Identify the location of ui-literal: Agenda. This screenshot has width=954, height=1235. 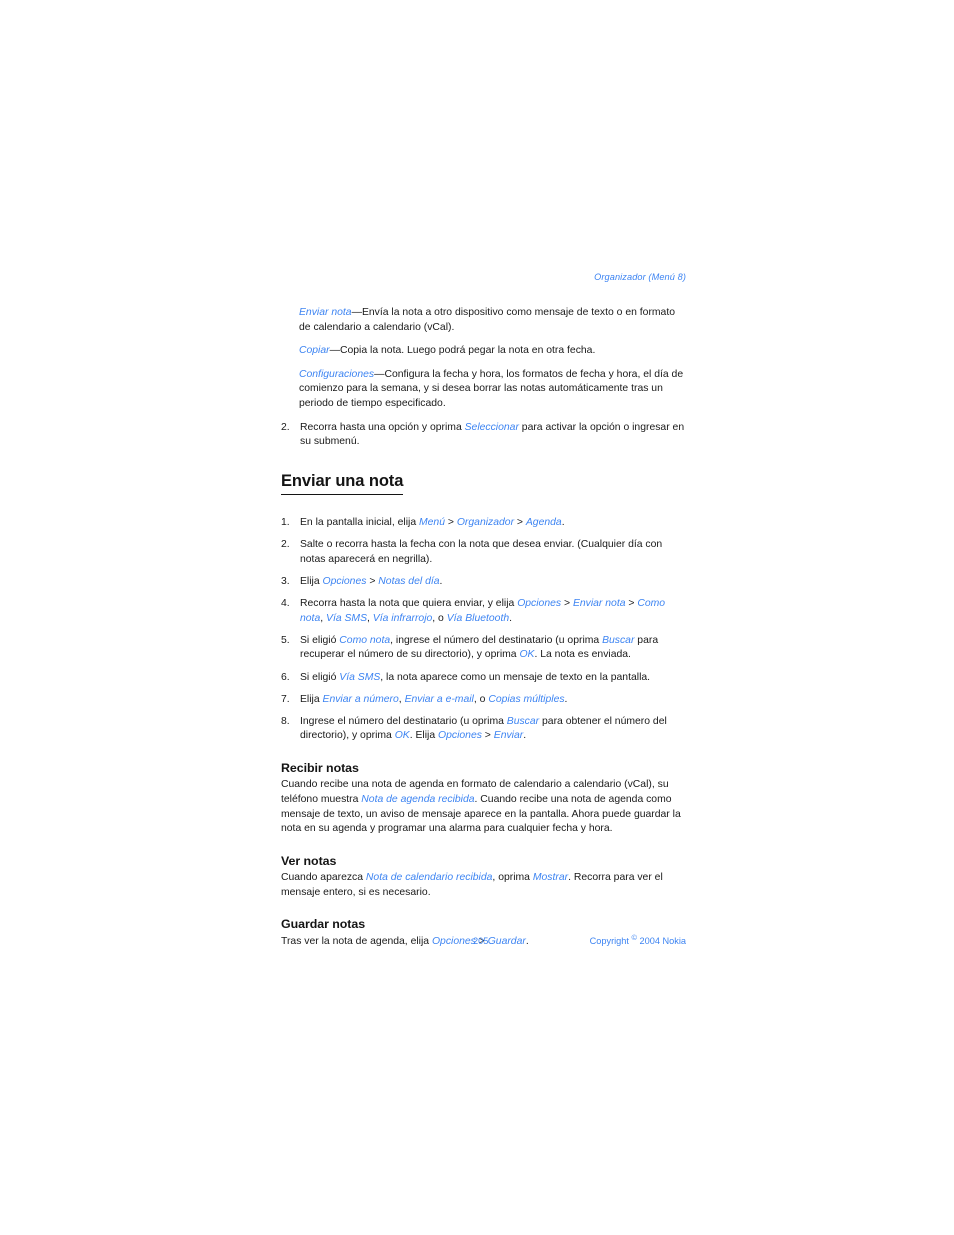
(543, 523).